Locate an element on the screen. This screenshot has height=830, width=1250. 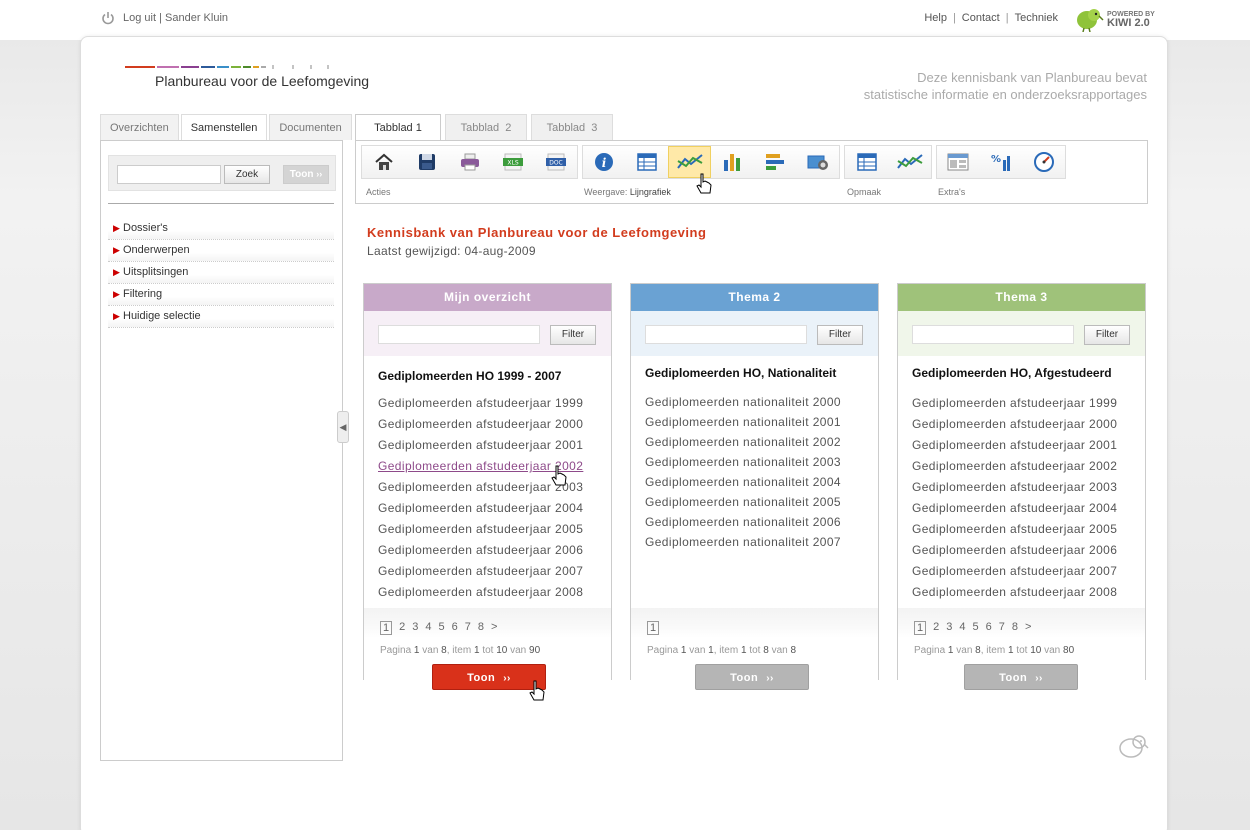
list-item: Gediplomeerden nationaliteit 2004 is located at coordinates (743, 482).